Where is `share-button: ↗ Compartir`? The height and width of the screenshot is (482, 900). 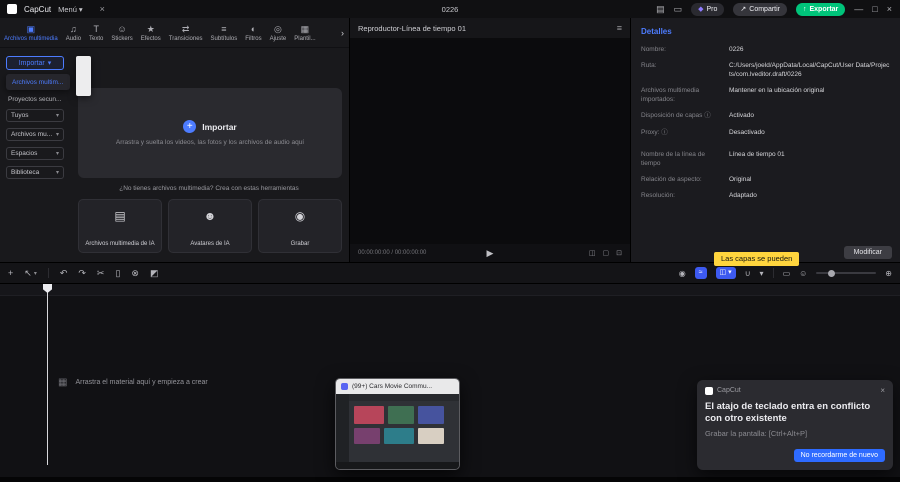 share-button: ↗ Compartir is located at coordinates (760, 9).